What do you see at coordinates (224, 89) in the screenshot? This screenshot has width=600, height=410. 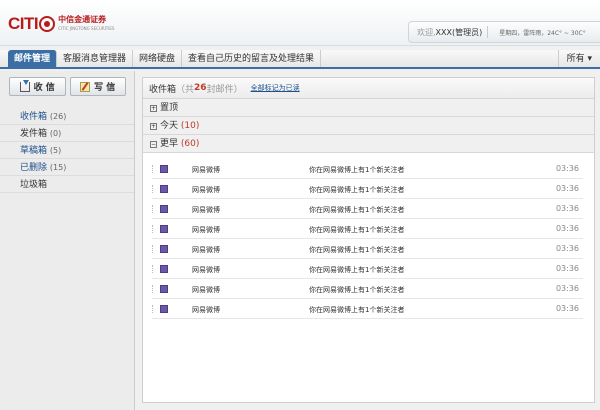 I see `count-suffix: 封邮件）` at bounding box center [224, 89].